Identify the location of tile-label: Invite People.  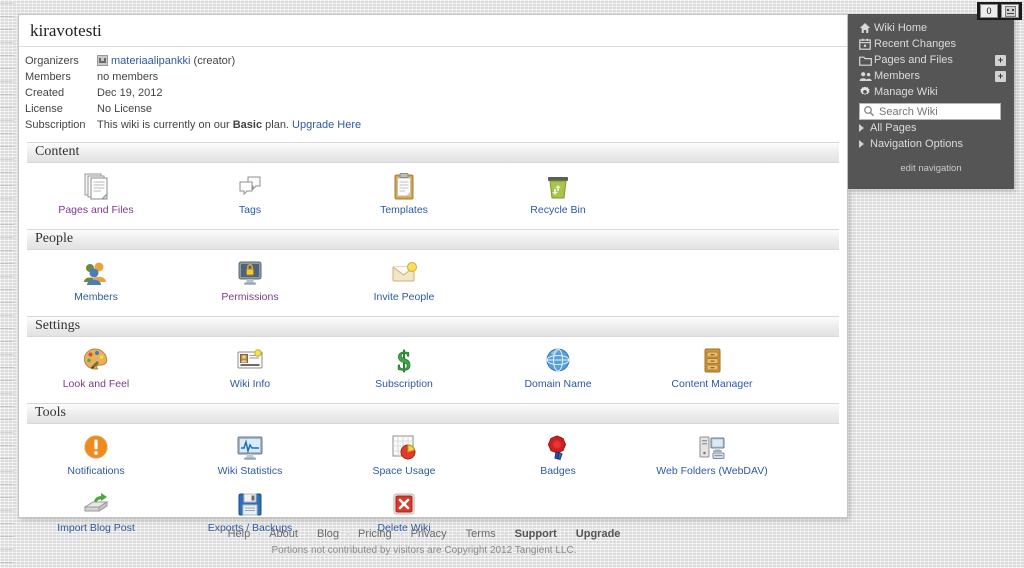
(404, 297).